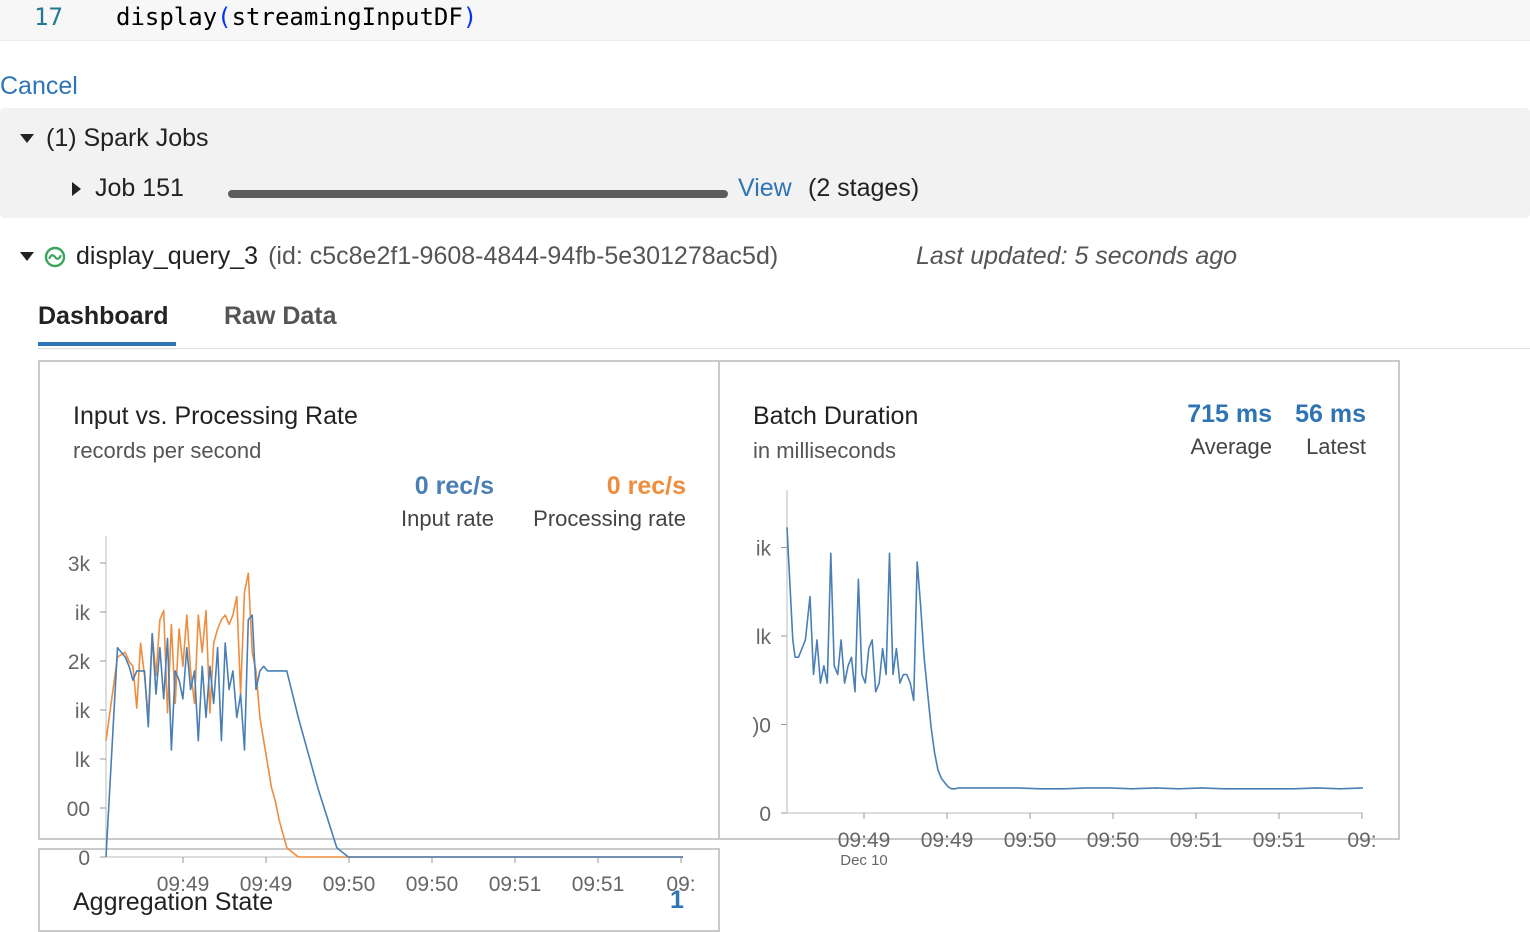 The height and width of the screenshot is (932, 1530). Describe the element at coordinates (107, 344) in the screenshot. I see `active-tab-indicator` at that location.